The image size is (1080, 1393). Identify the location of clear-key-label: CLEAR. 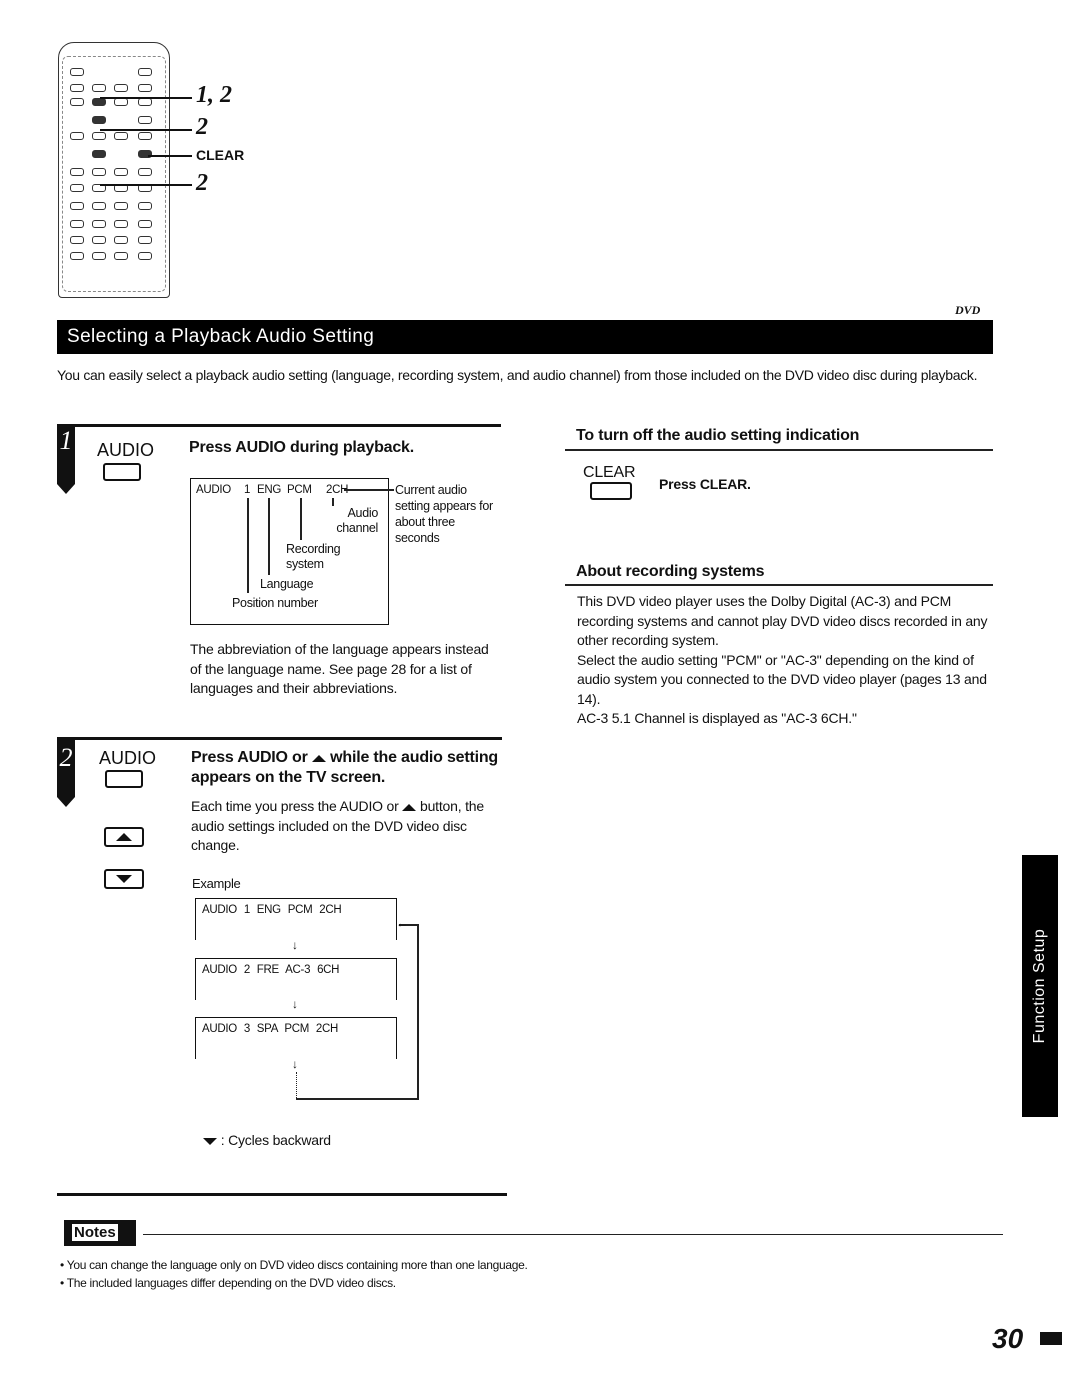
(609, 472).